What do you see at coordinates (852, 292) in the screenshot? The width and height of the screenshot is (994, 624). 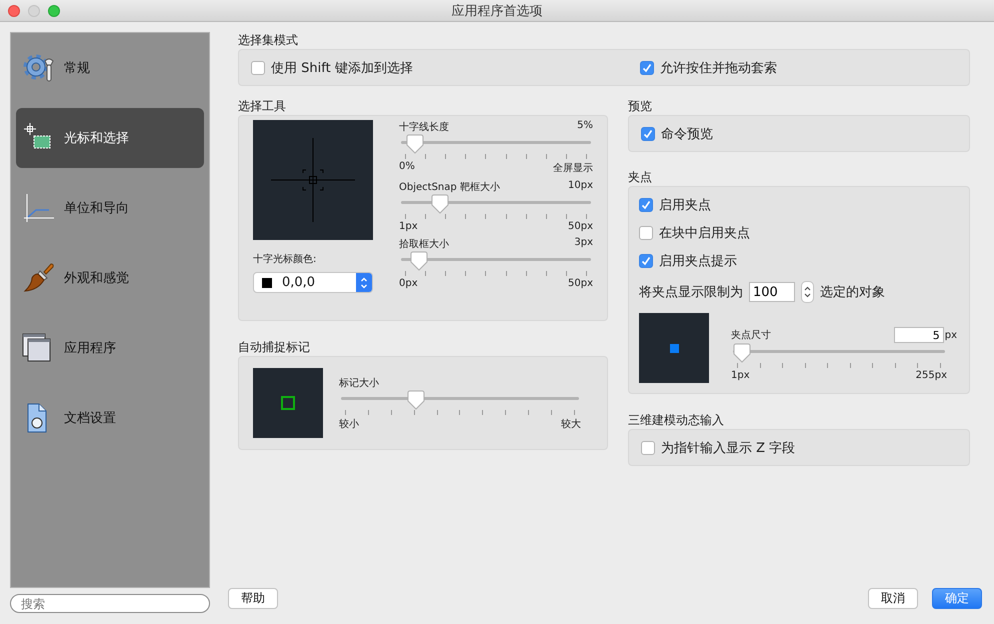 I see `limit-suffix: 选定的对象` at bounding box center [852, 292].